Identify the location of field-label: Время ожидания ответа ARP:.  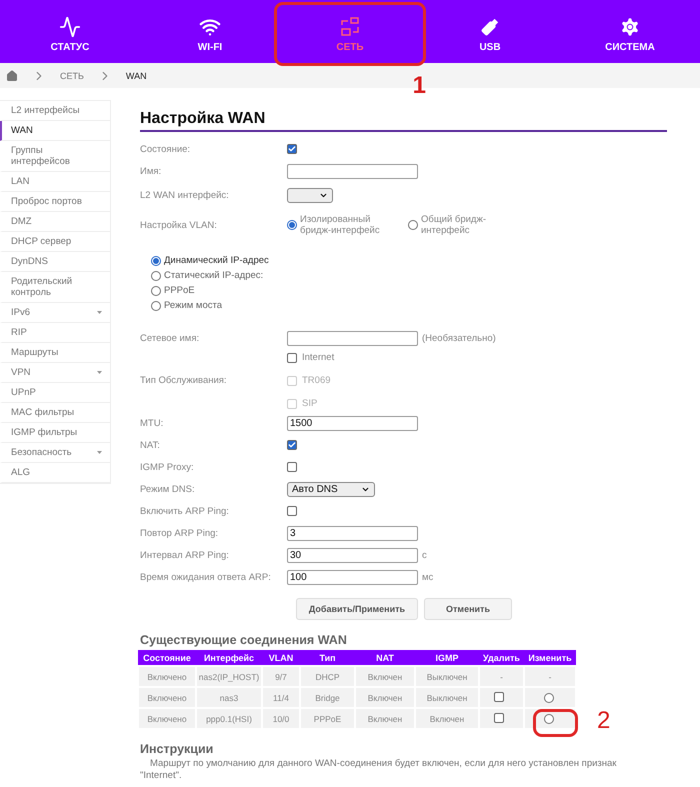
(206, 577).